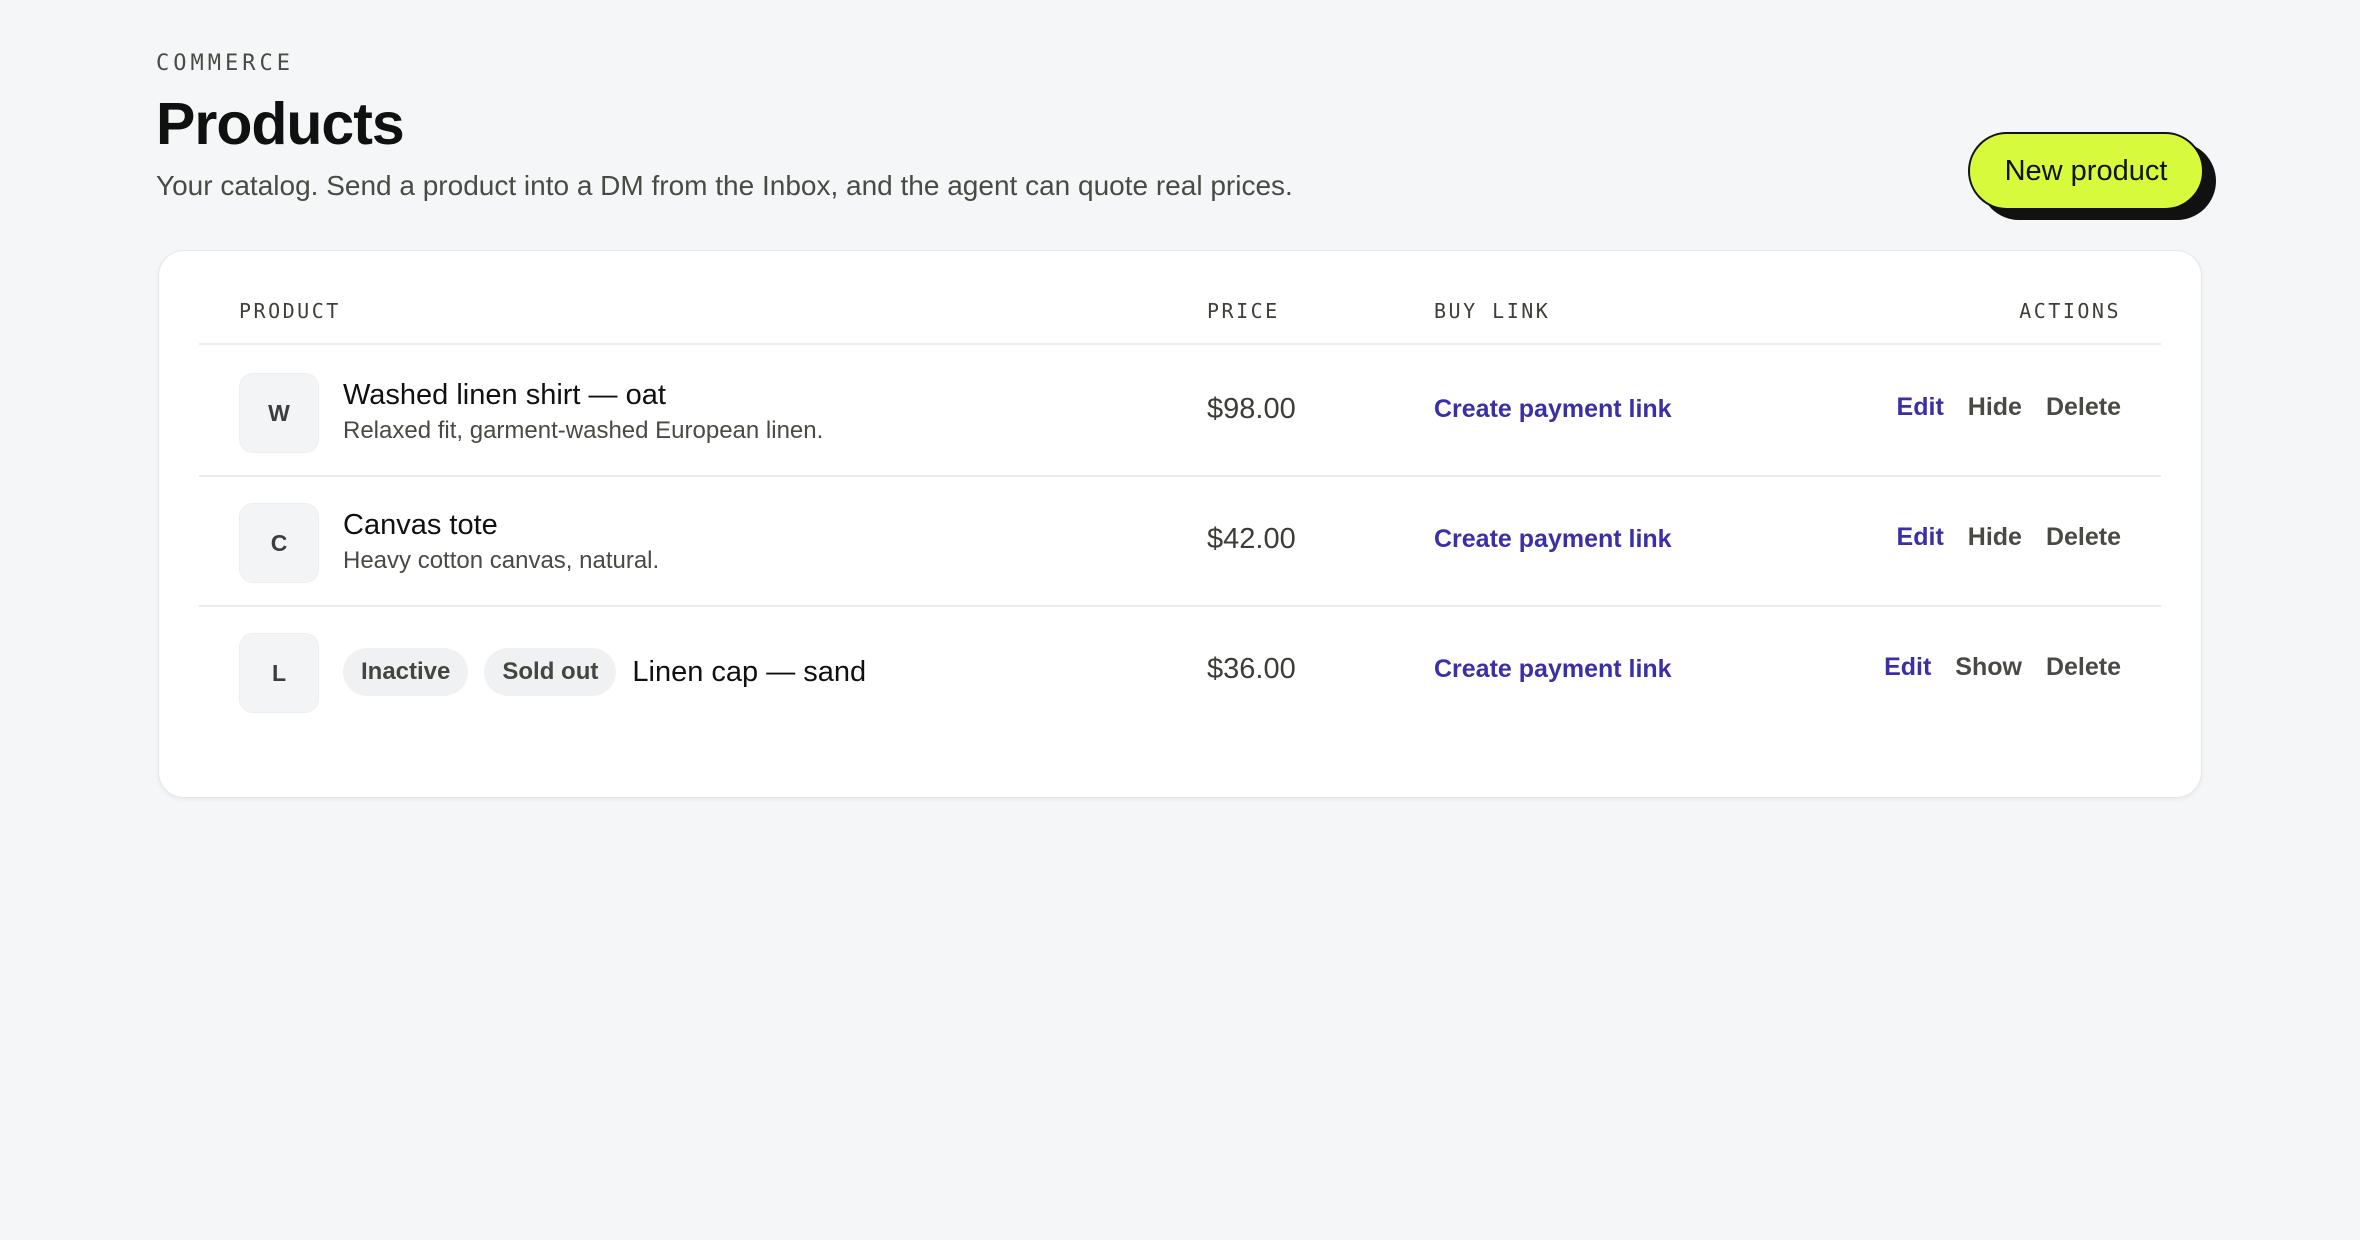  What do you see at coordinates (1251, 669) in the screenshot?
I see `product-price: $36.00` at bounding box center [1251, 669].